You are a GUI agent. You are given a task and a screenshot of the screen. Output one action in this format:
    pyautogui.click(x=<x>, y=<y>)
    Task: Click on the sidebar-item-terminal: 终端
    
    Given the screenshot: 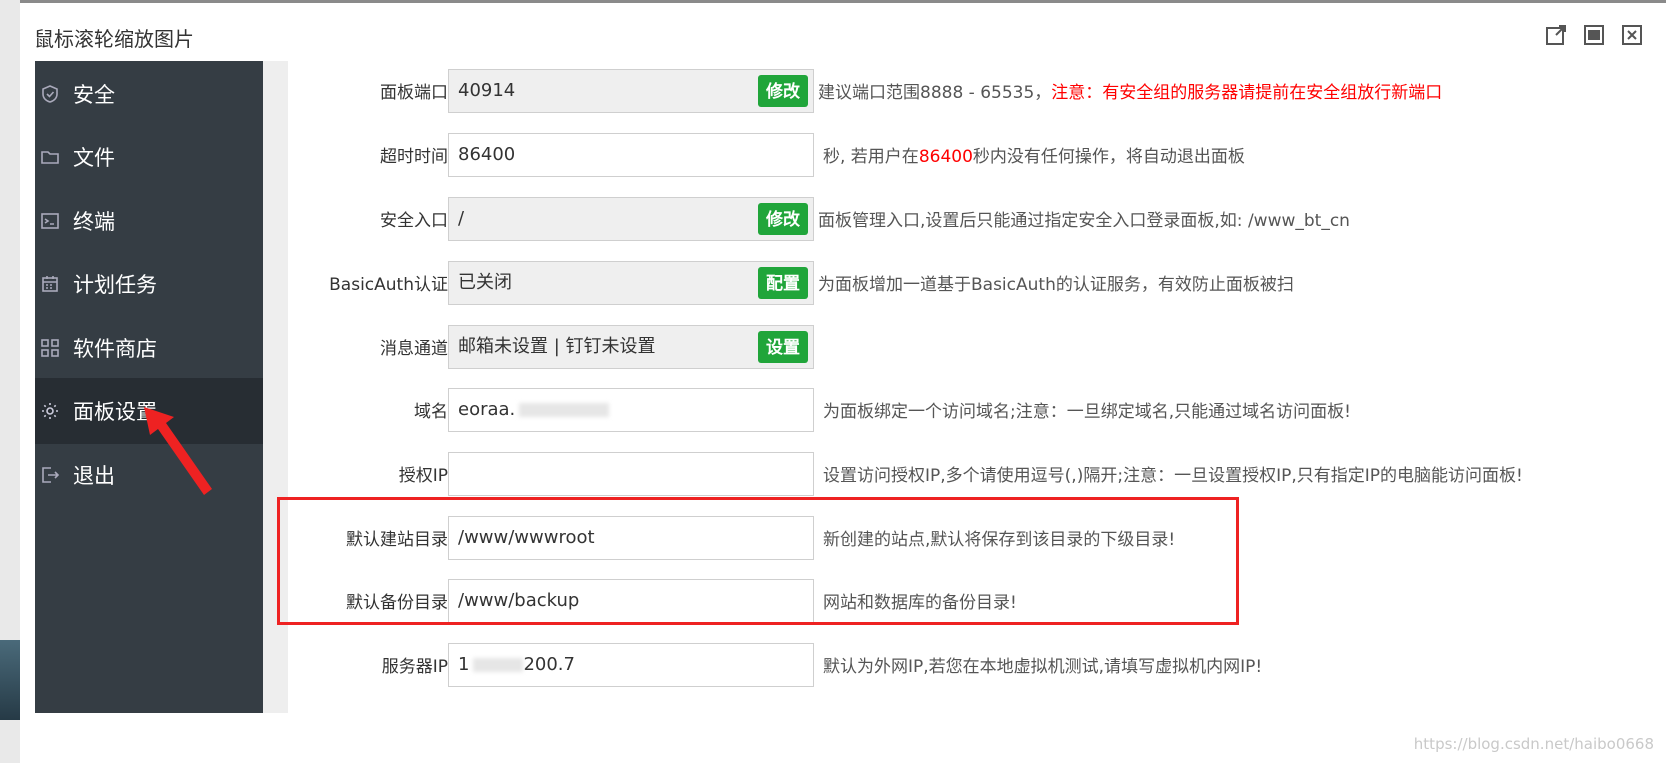 What is the action you would take?
    pyautogui.click(x=149, y=221)
    